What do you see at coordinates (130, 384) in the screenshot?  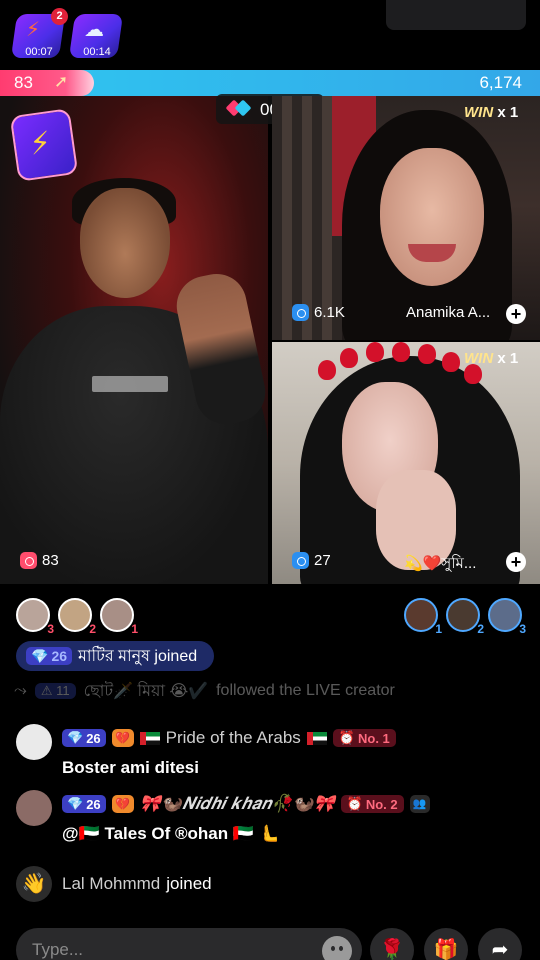 I see `shirt-logo` at bounding box center [130, 384].